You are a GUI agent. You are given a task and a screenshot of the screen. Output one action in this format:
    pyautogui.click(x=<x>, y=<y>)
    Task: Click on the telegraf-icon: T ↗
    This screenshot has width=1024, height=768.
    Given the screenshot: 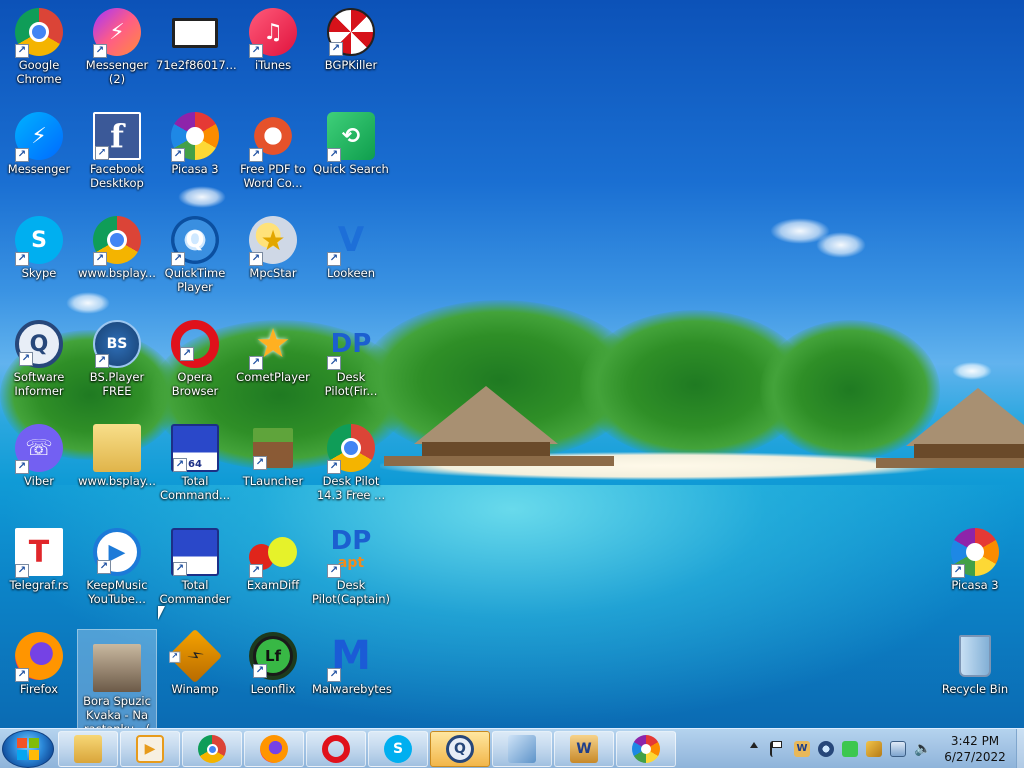 What is the action you would take?
    pyautogui.click(x=39, y=553)
    